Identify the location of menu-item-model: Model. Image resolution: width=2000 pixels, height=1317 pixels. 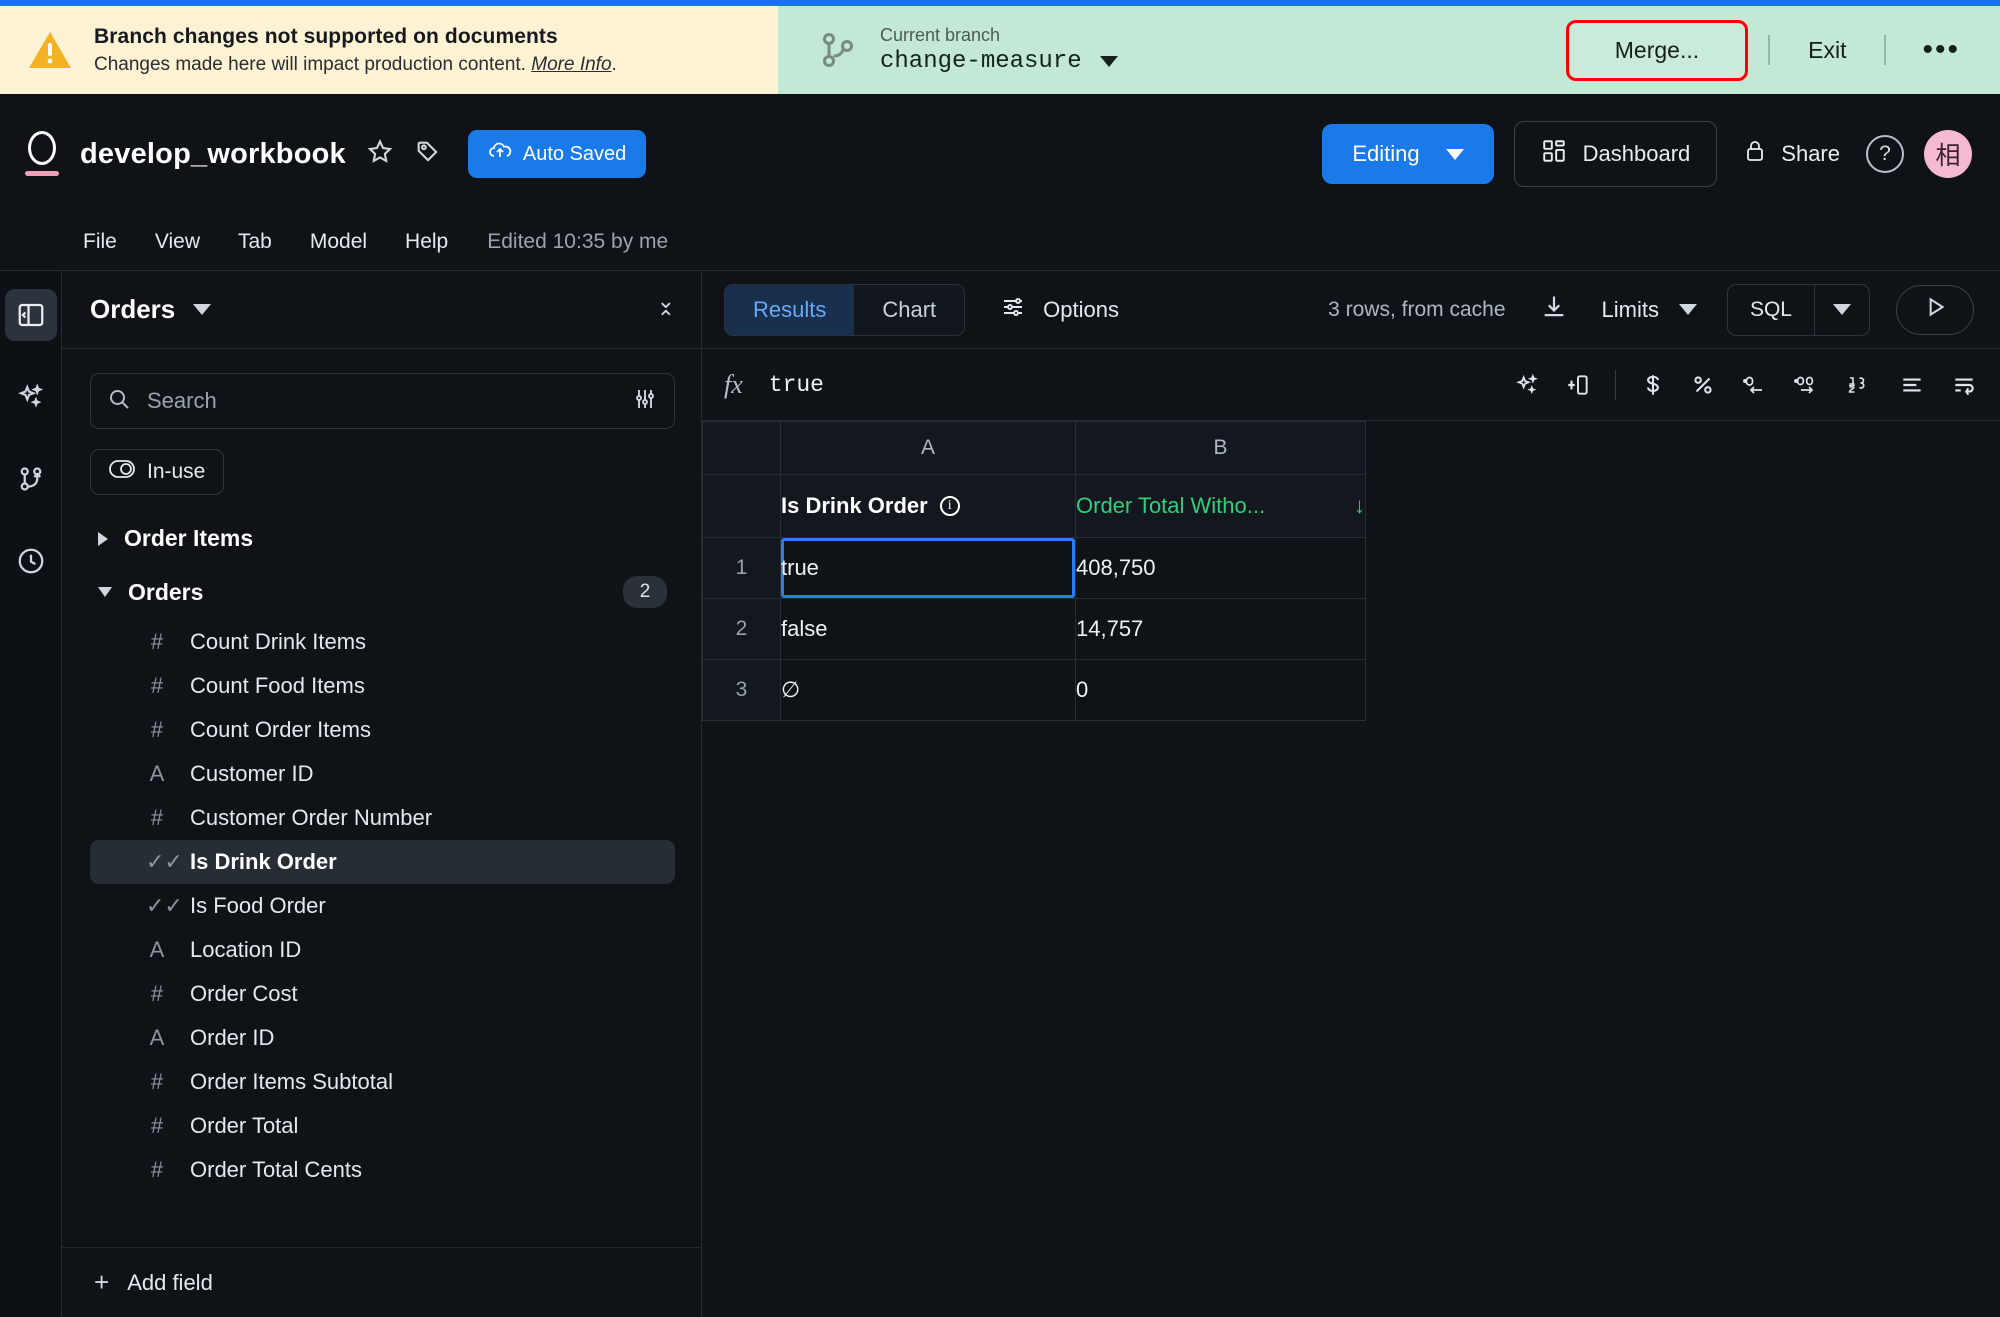
(338, 242).